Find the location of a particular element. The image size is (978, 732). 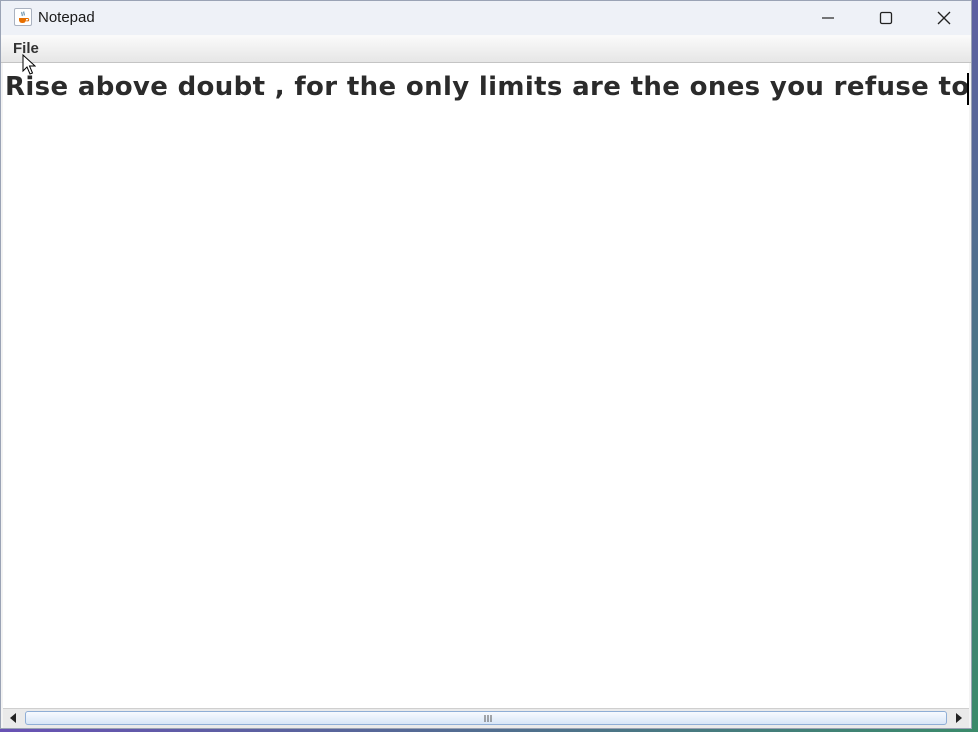

close-icon is located at coordinates (944, 18).